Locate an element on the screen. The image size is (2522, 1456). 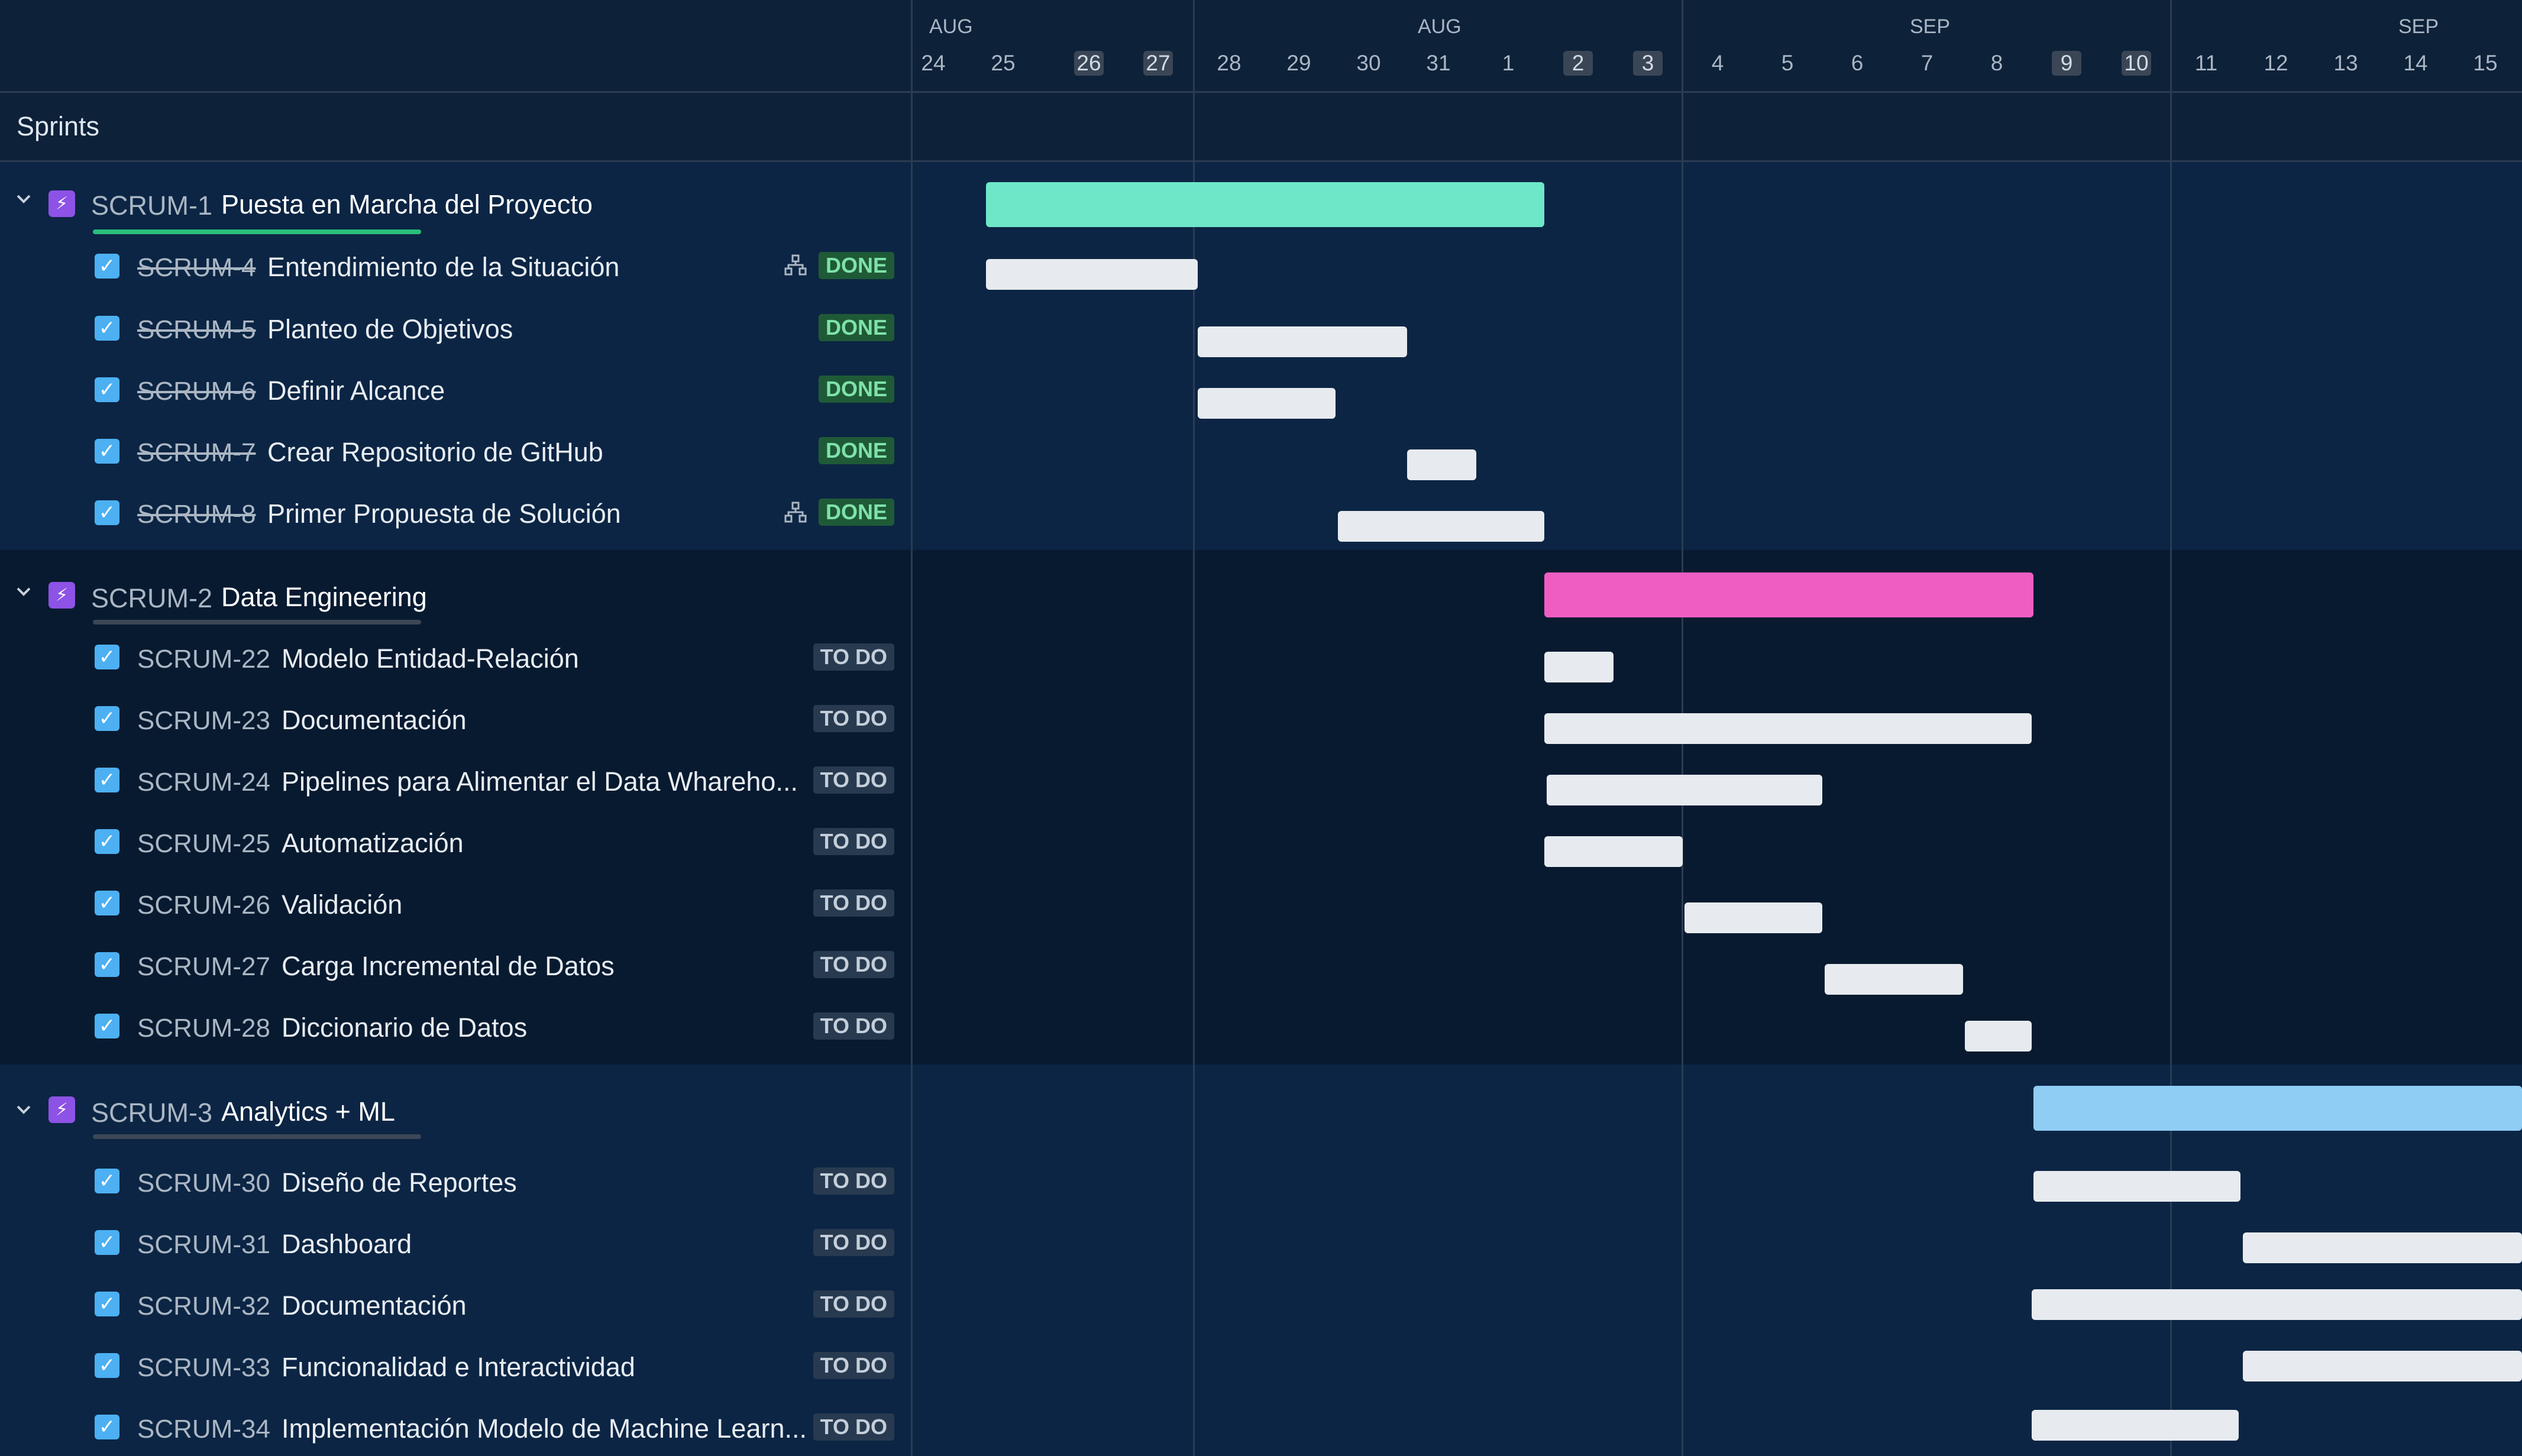
task-row: ✓ SCRUM-26 Validación TO DO is located at coordinates (455, 904).